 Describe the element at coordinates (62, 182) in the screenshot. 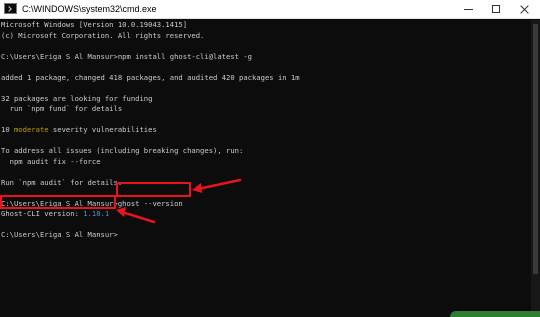

I see `console-line: Run `npm audit` for details.` at that location.